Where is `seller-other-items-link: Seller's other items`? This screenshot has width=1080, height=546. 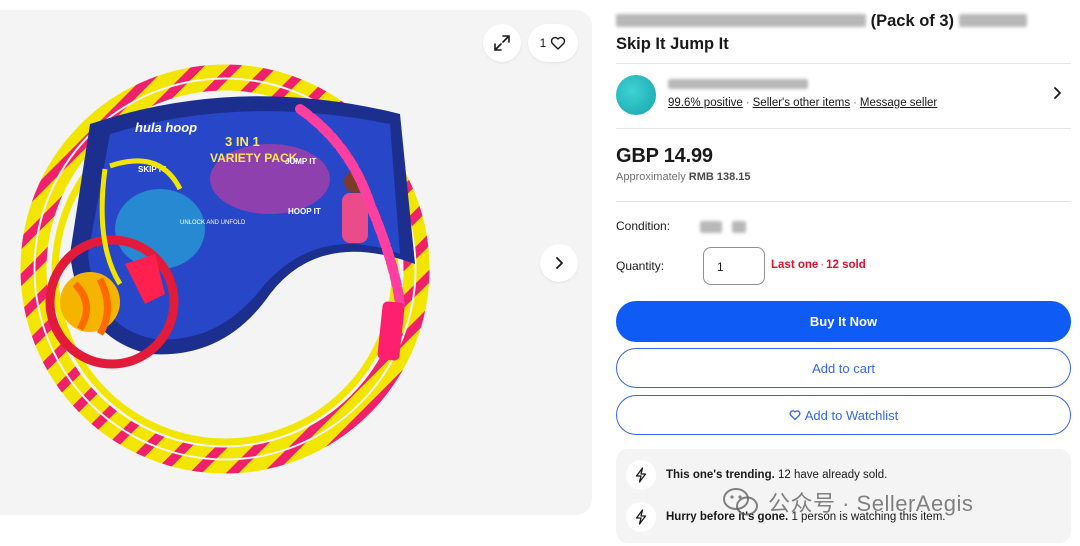 seller-other-items-link: Seller's other items is located at coordinates (801, 103).